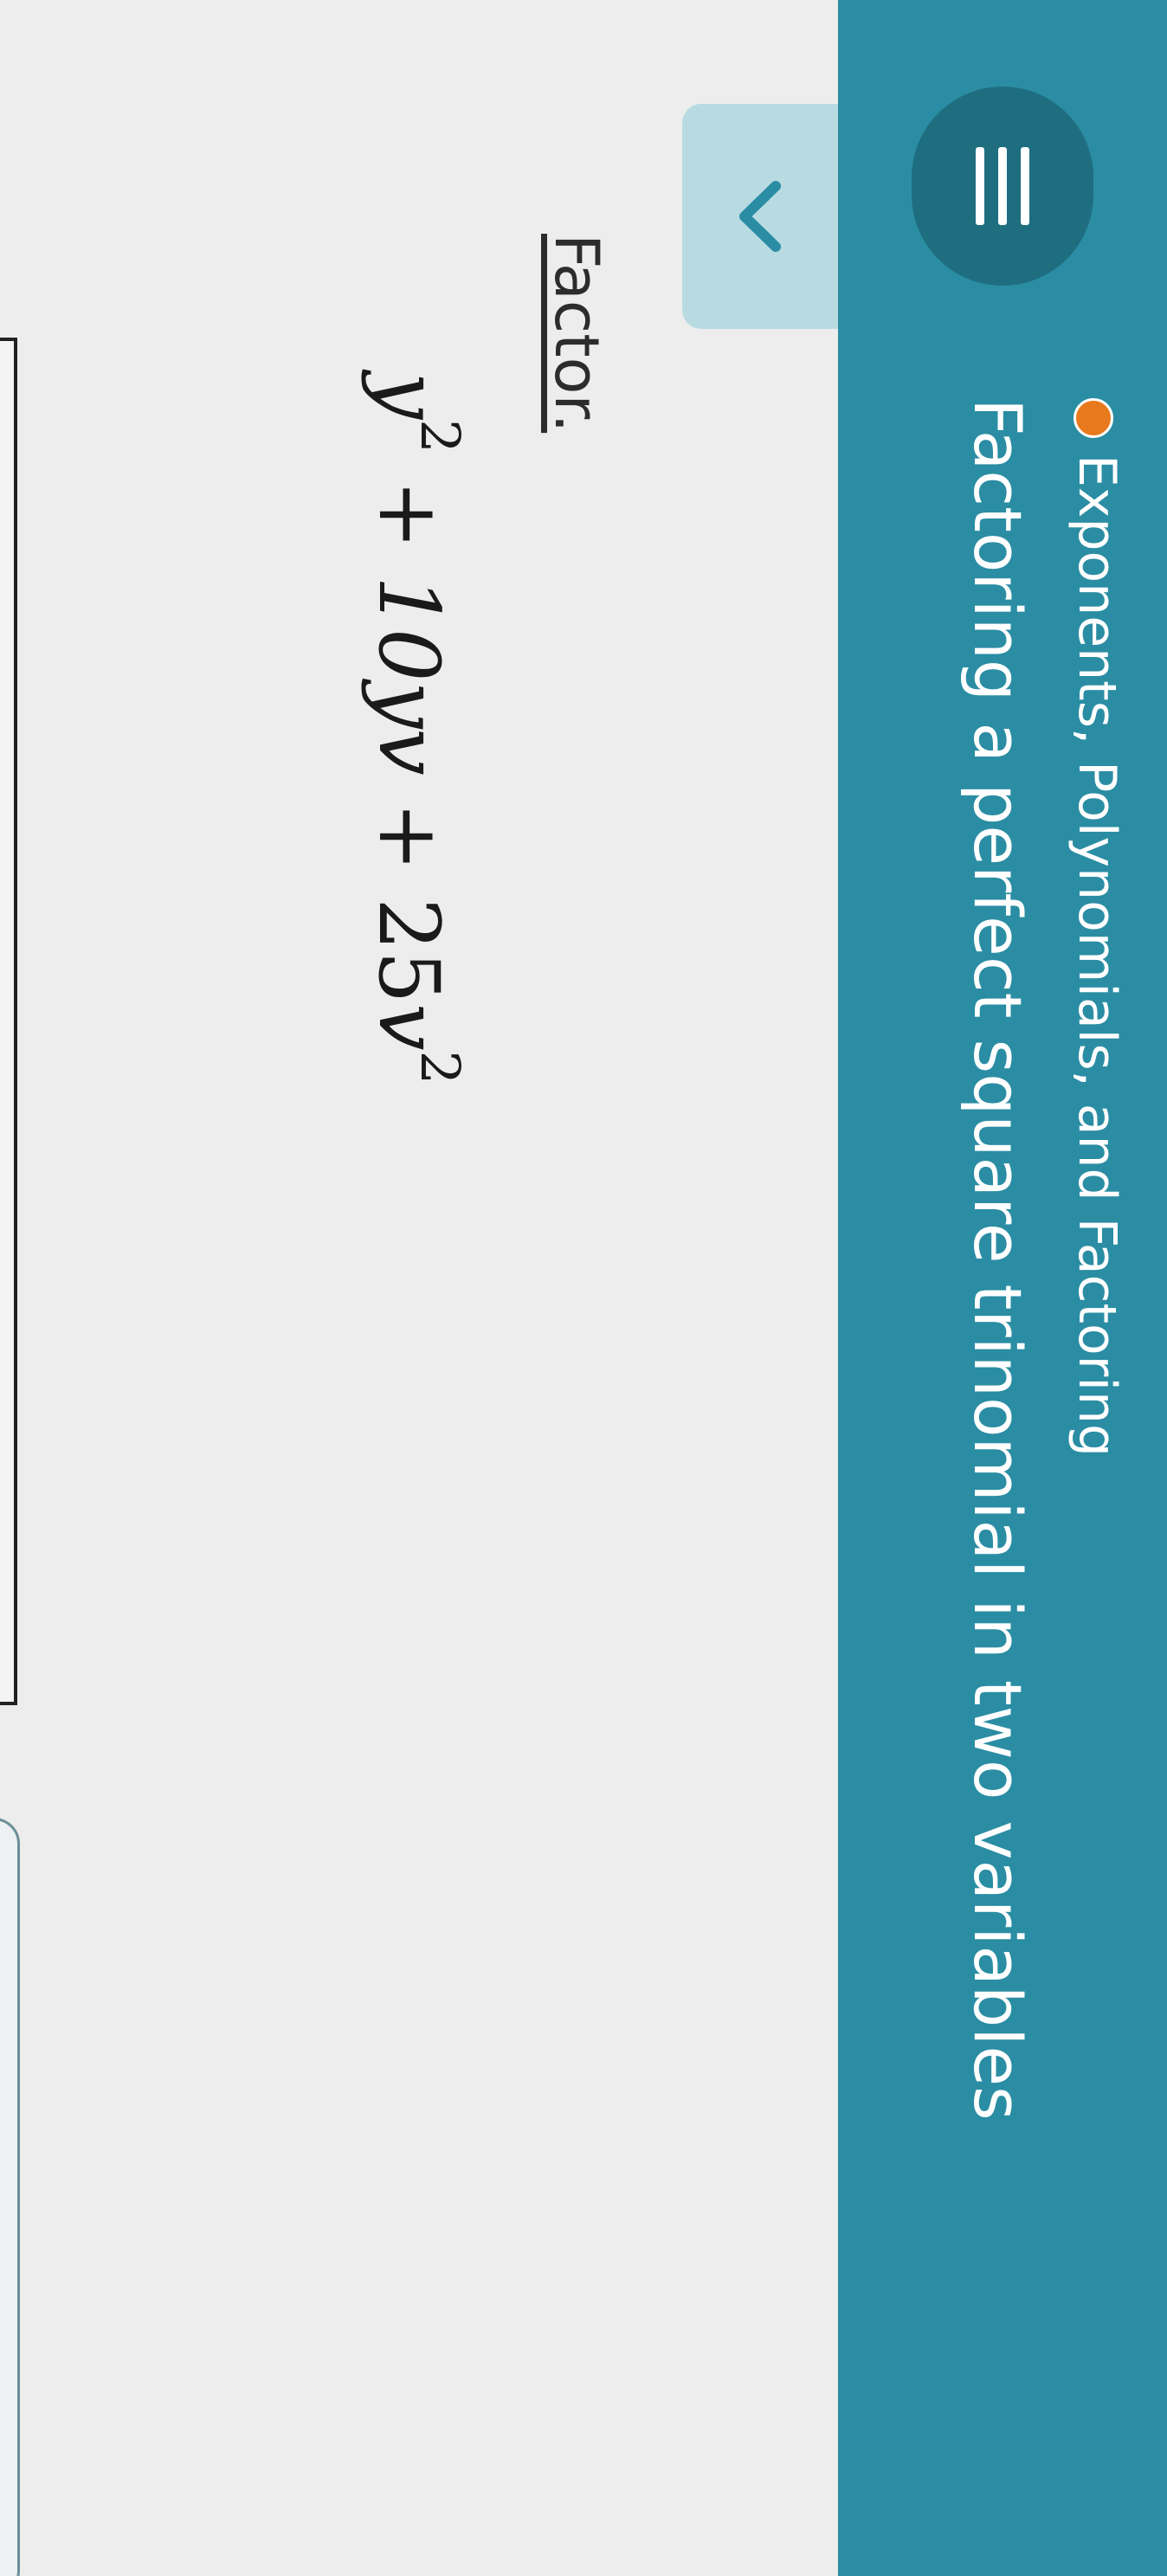 This screenshot has width=1167, height=2576. I want to click on hamburger-menu-icon, so click(1003, 186).